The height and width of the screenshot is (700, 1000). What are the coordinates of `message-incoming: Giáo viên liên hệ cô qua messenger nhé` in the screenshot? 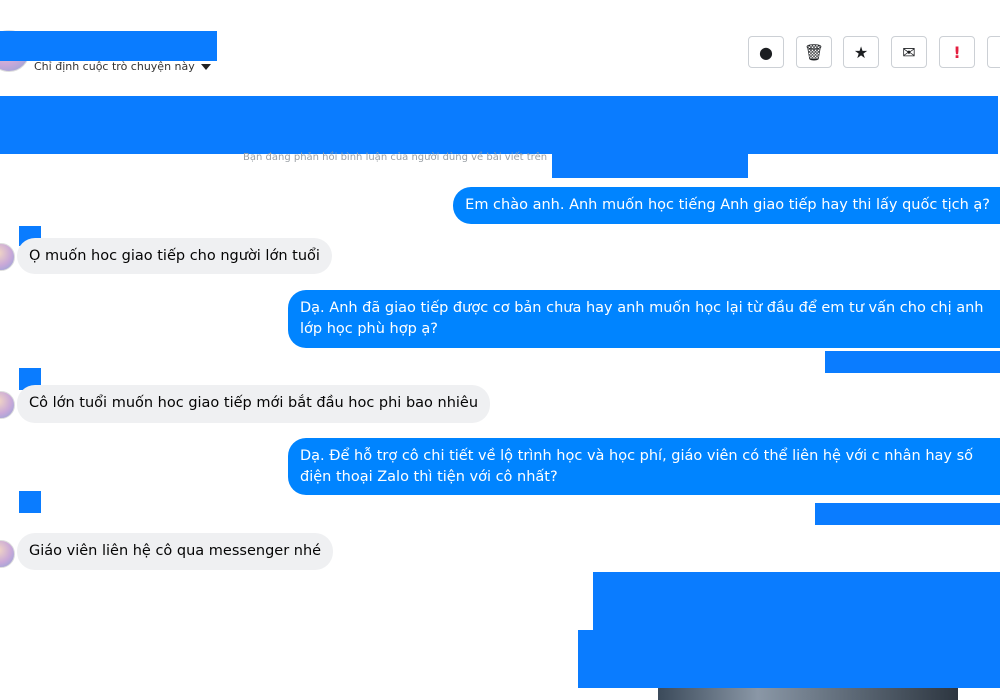 It's located at (175, 551).